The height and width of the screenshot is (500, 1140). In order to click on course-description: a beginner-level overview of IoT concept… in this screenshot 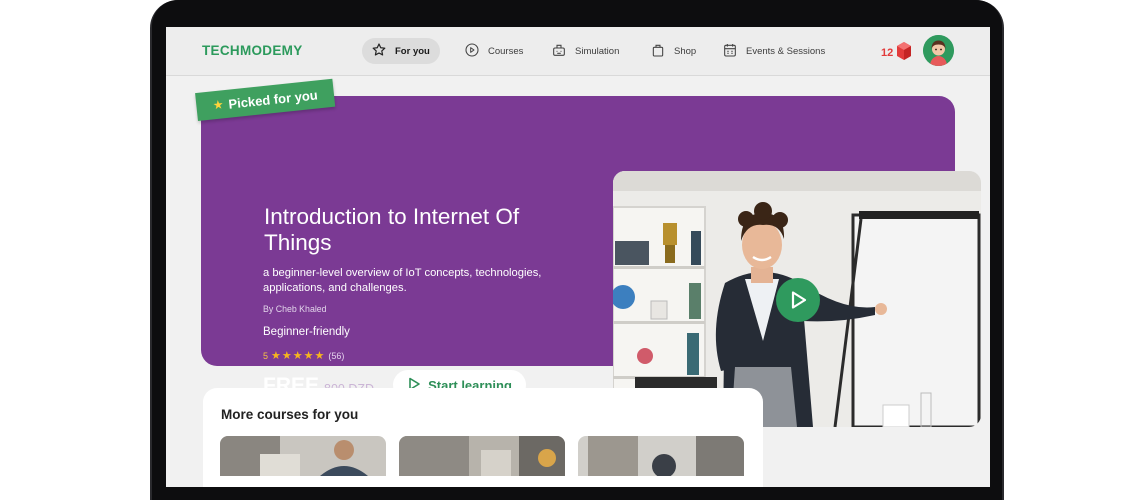, I will do `click(402, 280)`.